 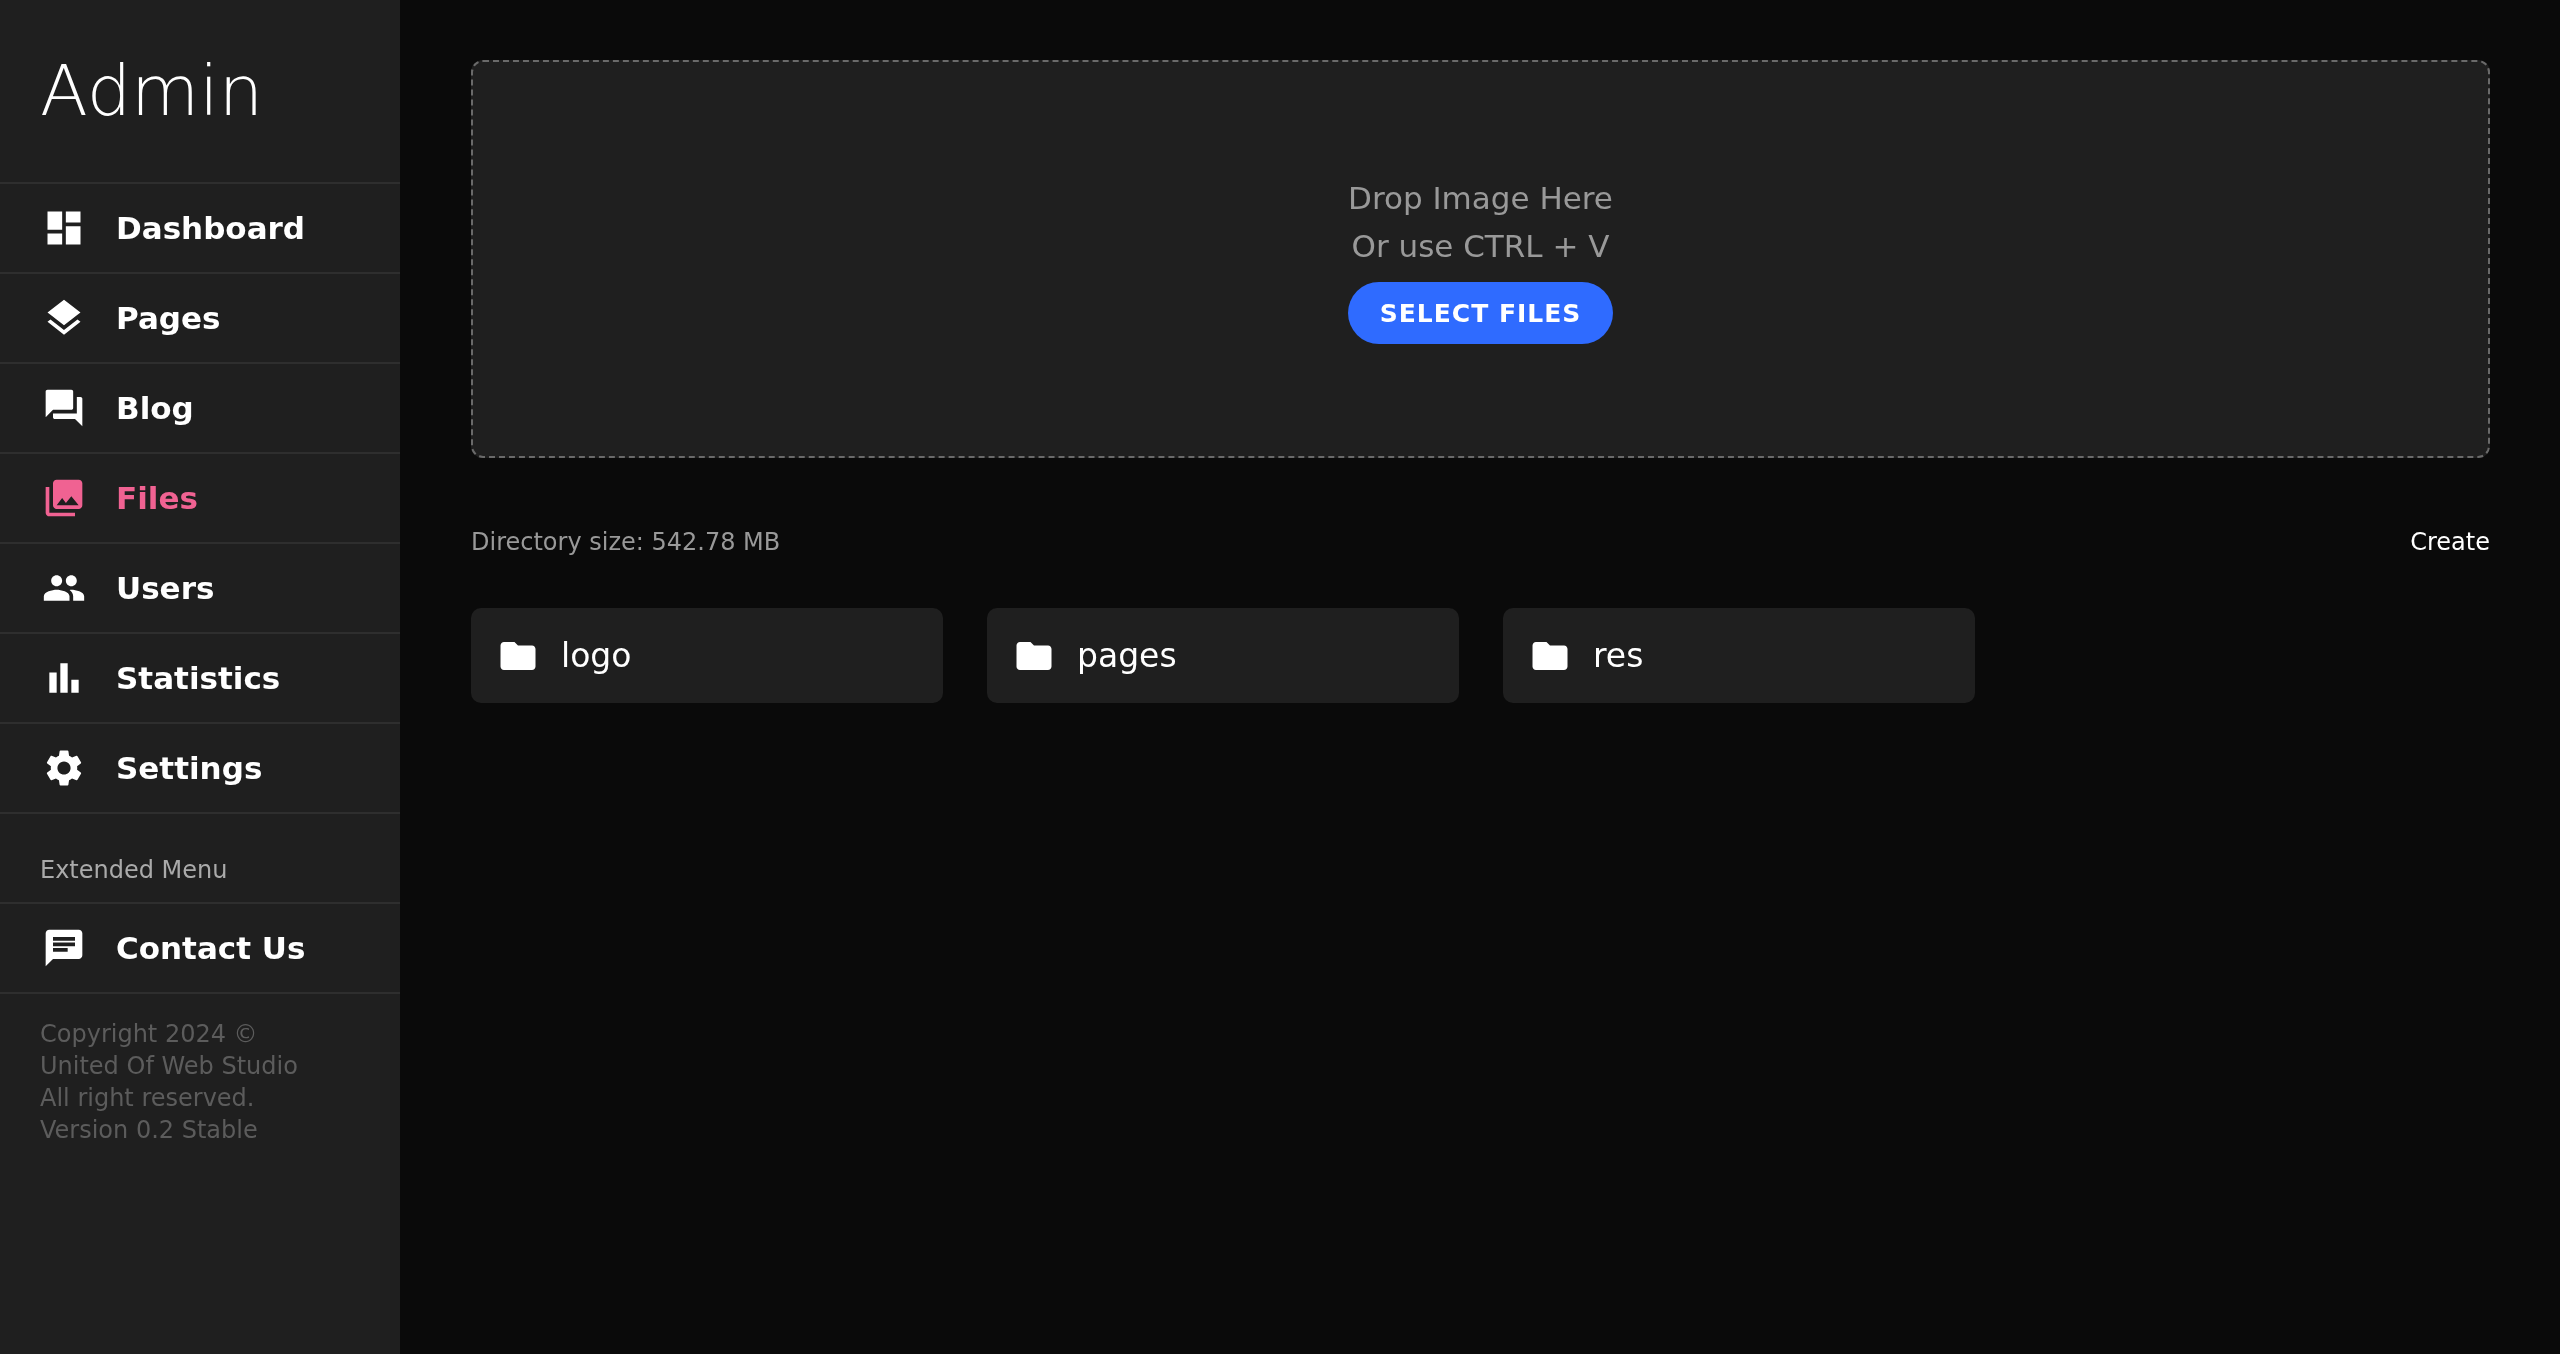 I want to click on drop-hint: Drop Image Here, so click(x=1480, y=198).